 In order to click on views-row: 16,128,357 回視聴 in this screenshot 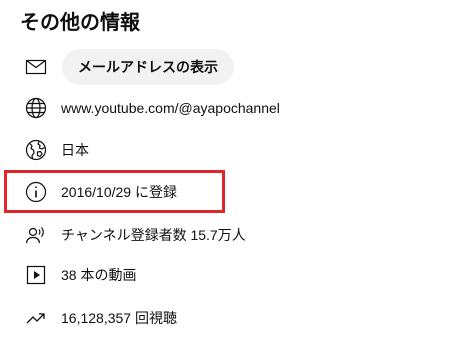, I will do `click(100, 318)`.